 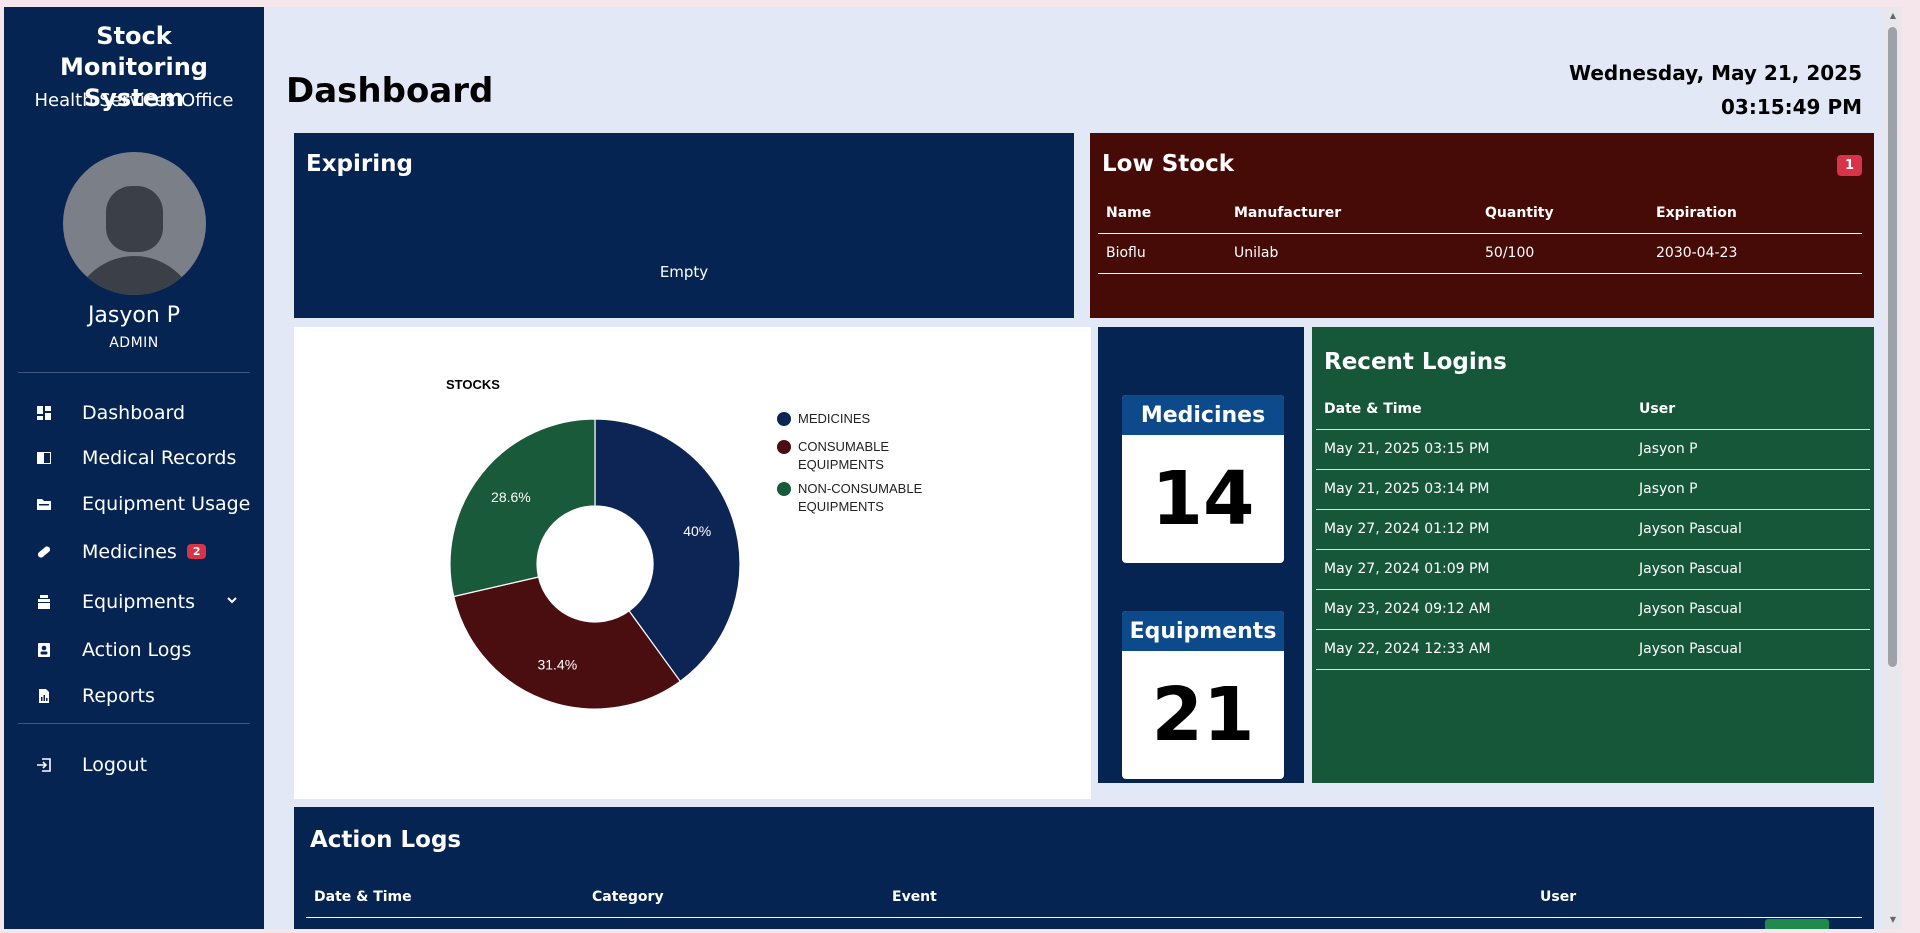 I want to click on column-header: Date & Time, so click(x=445, y=897).